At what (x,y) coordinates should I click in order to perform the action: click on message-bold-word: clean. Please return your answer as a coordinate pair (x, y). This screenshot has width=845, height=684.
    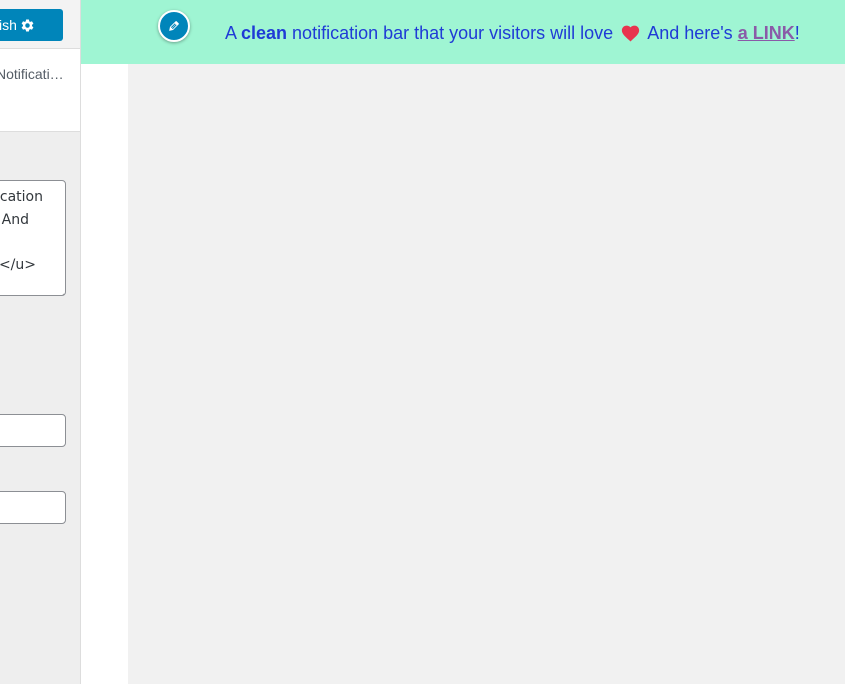
    Looking at the image, I should click on (264, 33).